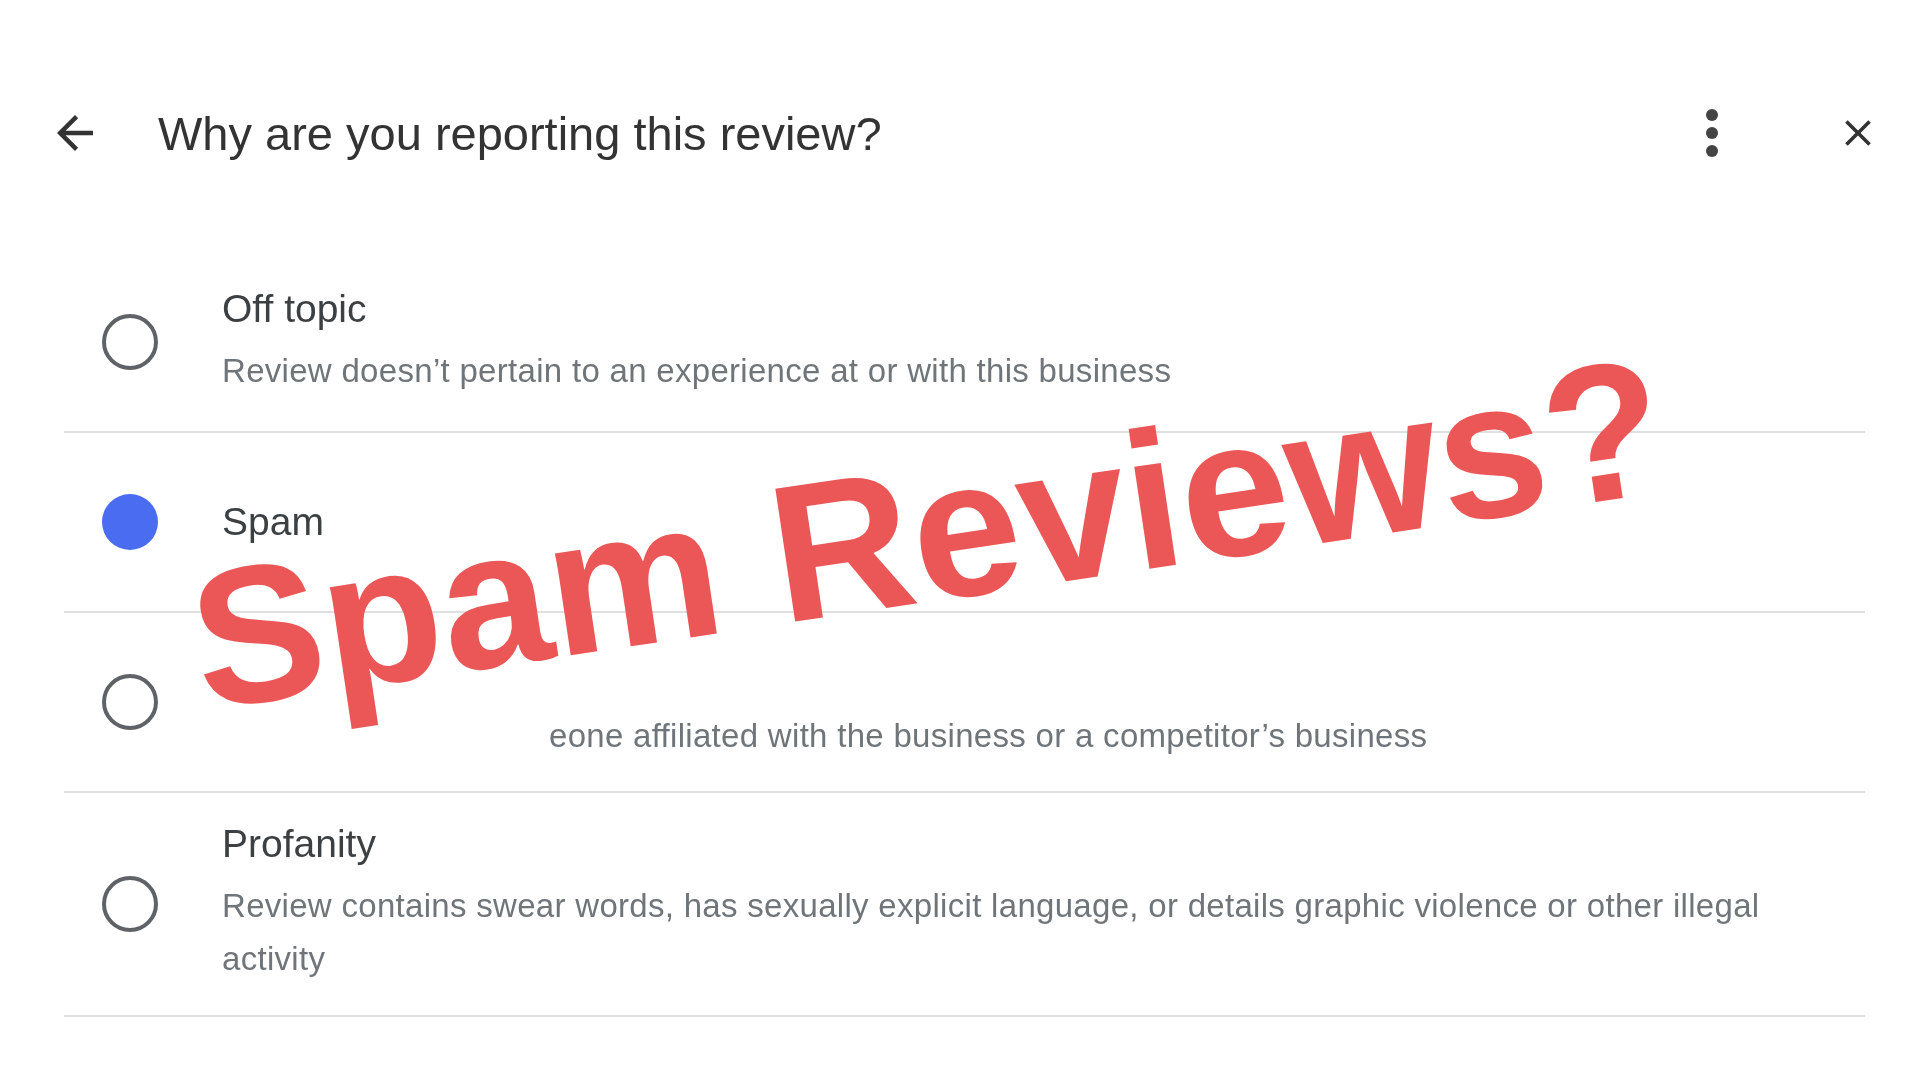  Describe the element at coordinates (295, 308) in the screenshot. I see `option-title: Off topic` at that location.